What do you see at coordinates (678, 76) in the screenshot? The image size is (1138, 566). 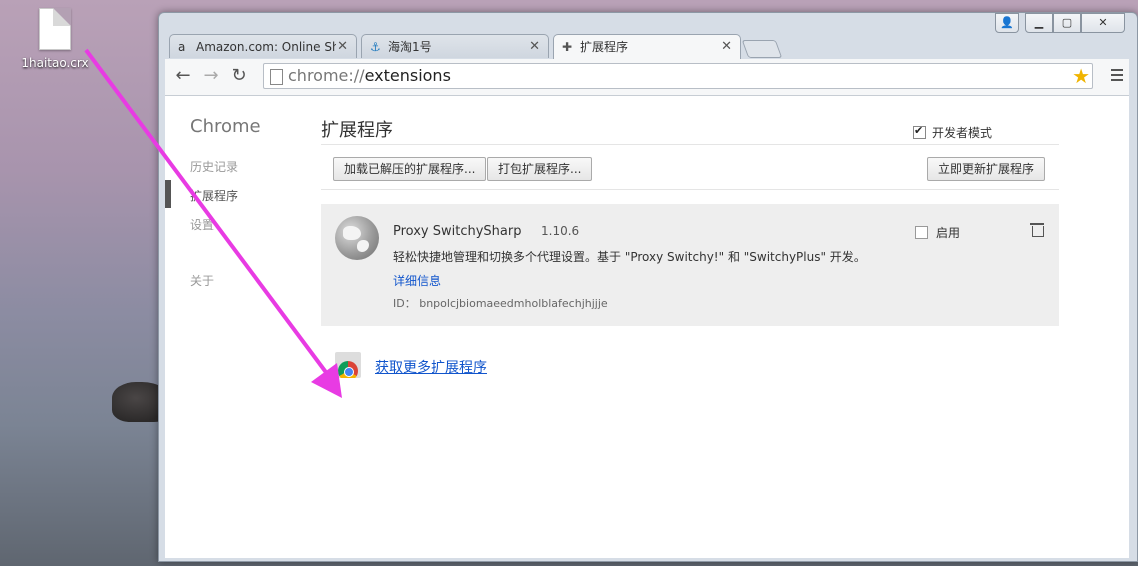 I see `address-bar: chrome://extensions ★` at bounding box center [678, 76].